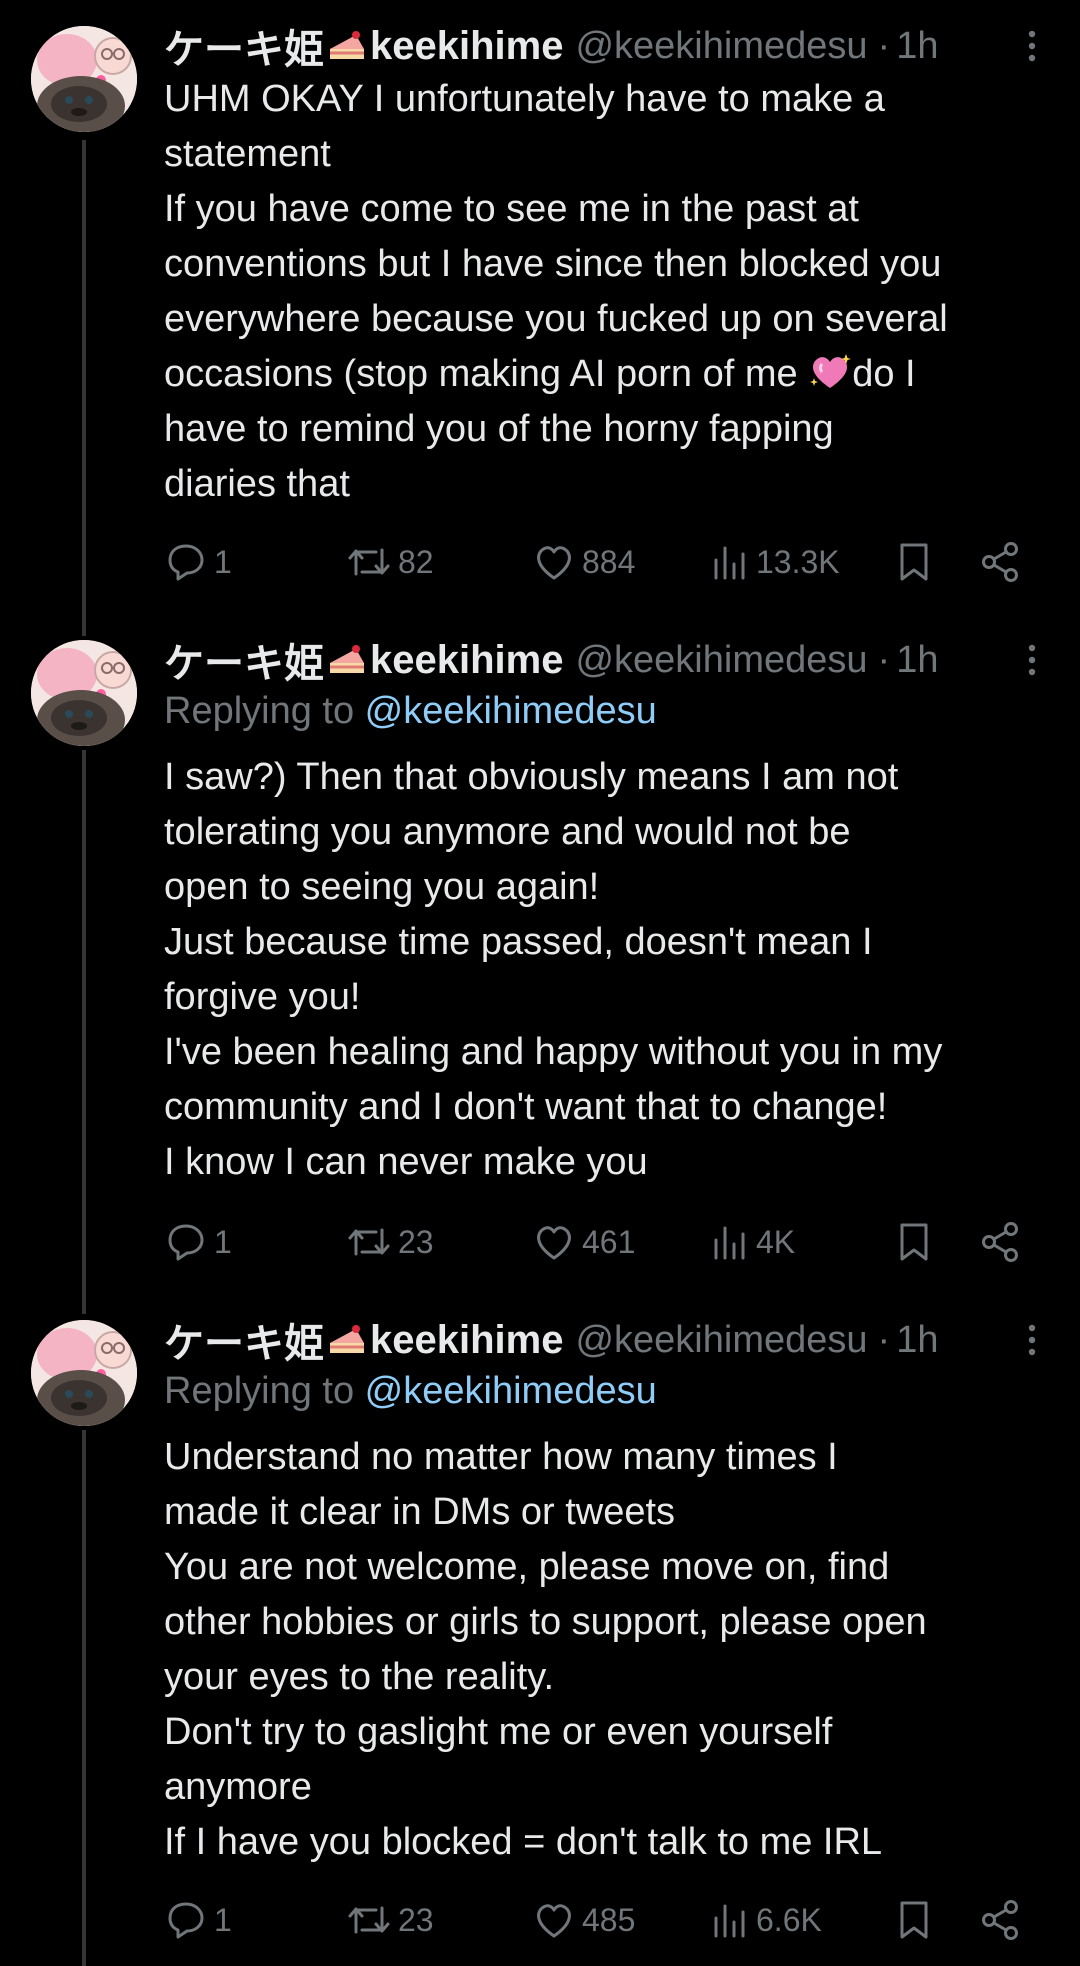 The image size is (1080, 1966). What do you see at coordinates (486, 374) in the screenshot?
I see `tweet-text-segment: occasions (stop making AI porn of me` at bounding box center [486, 374].